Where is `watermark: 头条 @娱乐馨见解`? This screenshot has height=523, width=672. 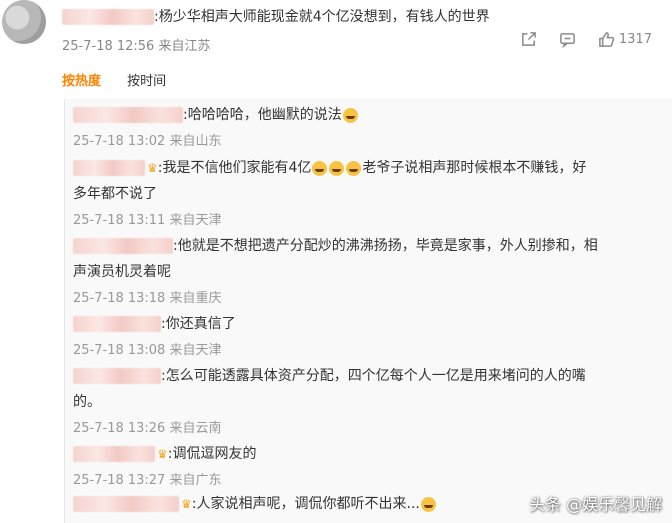 watermark: 头条 @娱乐馨见解 is located at coordinates (595, 504).